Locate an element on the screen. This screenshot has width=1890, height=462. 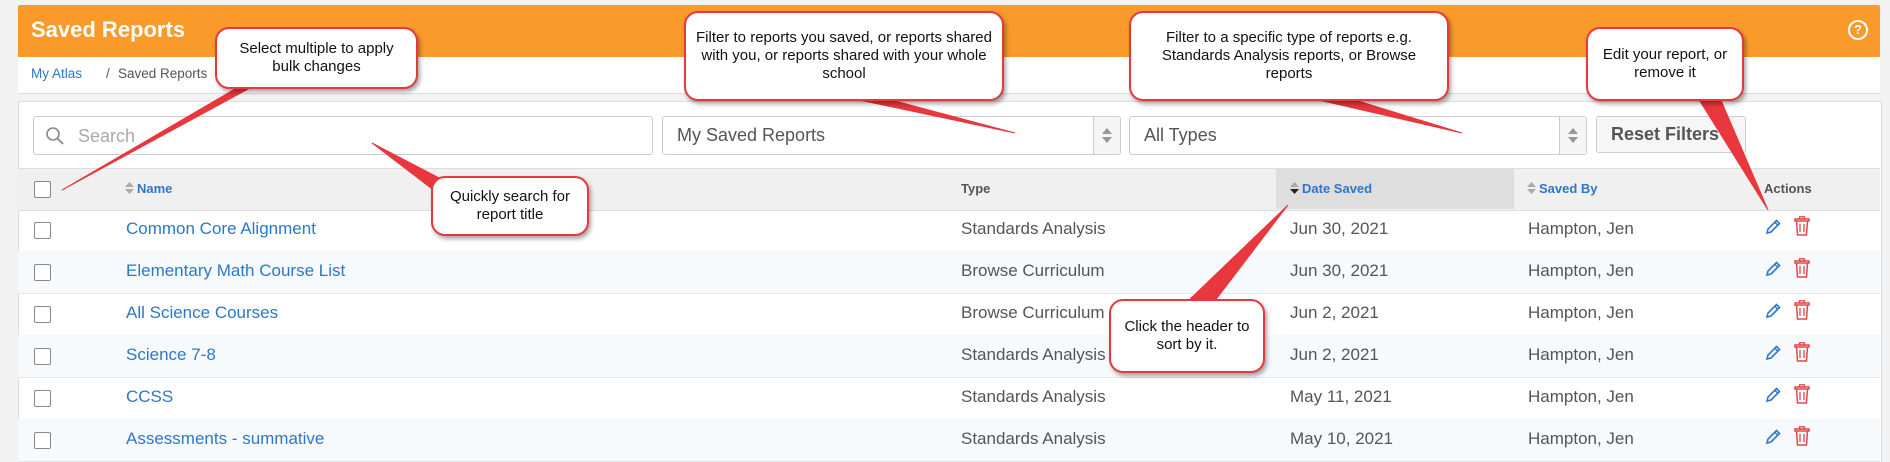
pointer-sort is located at coordinates (1237, 253).